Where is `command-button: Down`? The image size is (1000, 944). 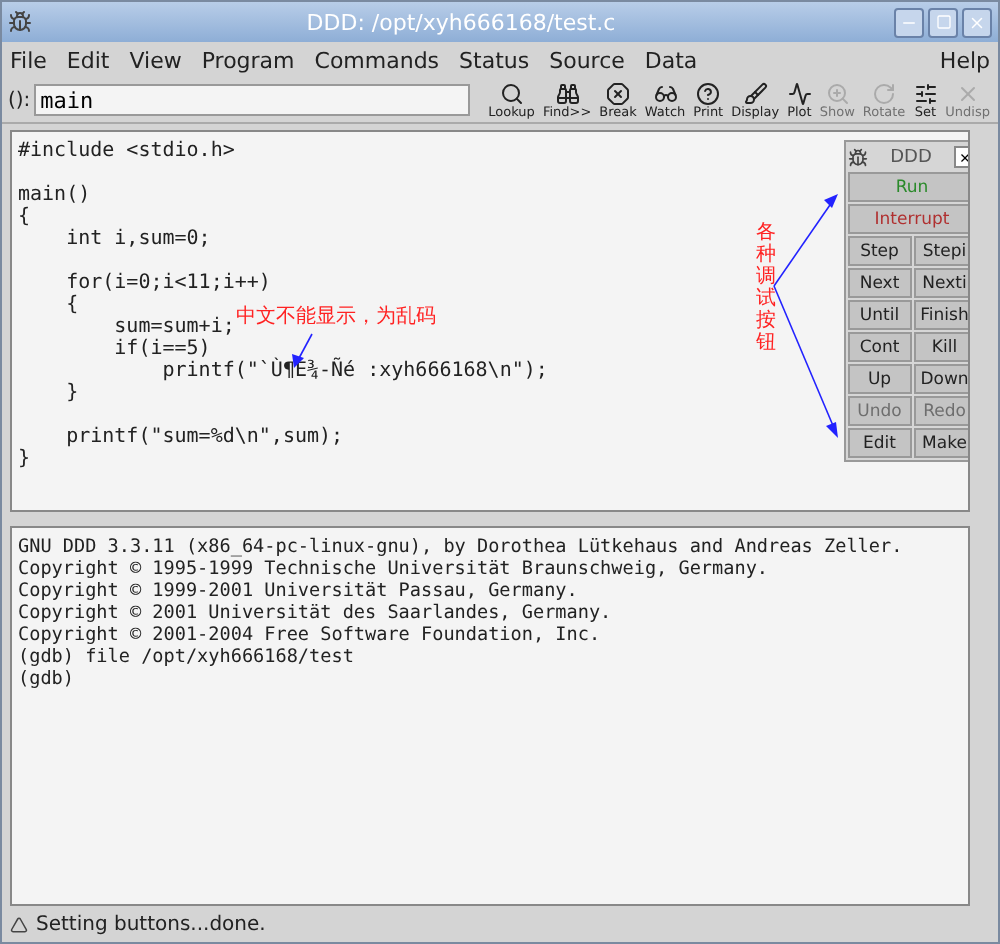
command-button: Down is located at coordinates (940, 379).